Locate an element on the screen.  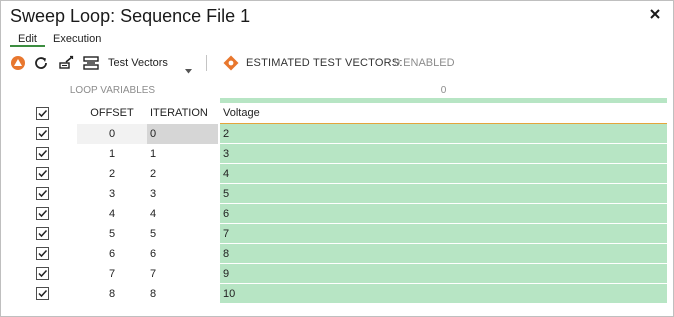
offset-cell: 8 is located at coordinates (112, 294).